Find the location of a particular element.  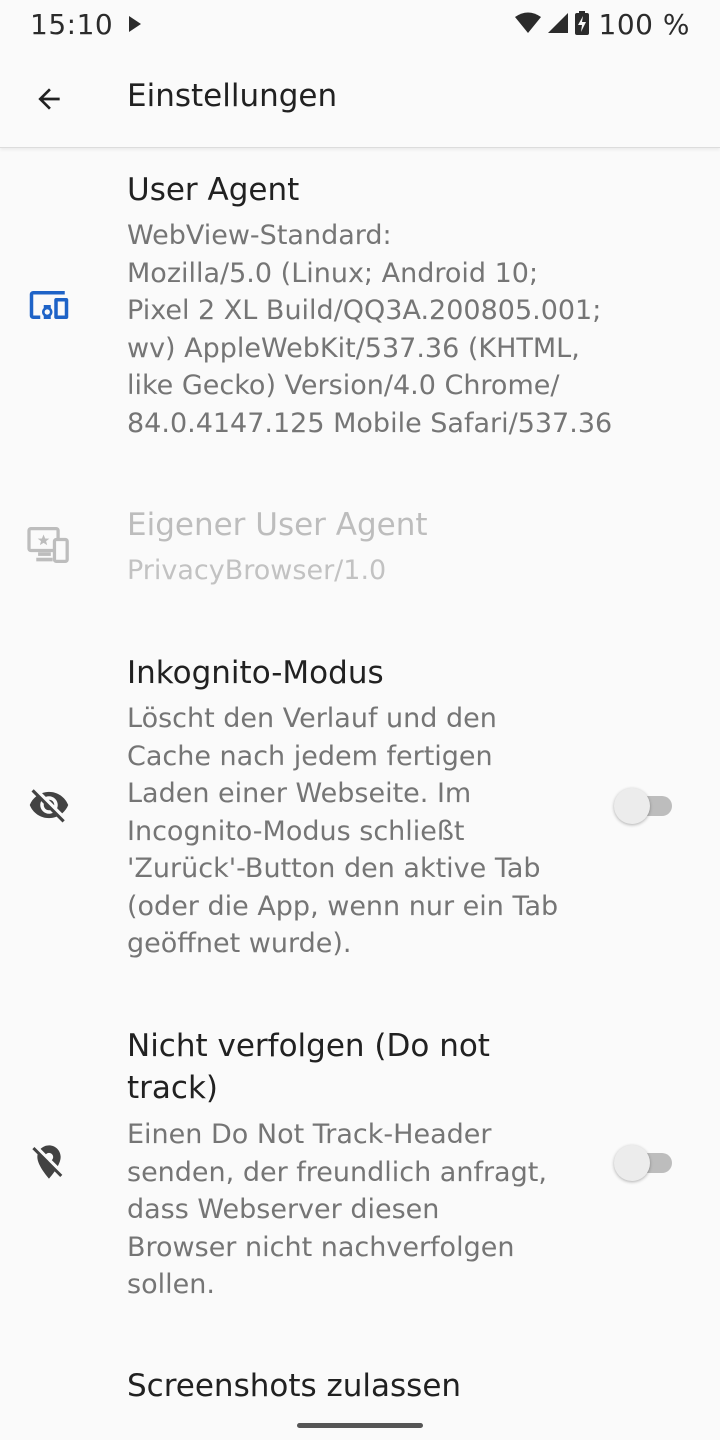

summary-line: geöffnet wurde). is located at coordinates (239, 943).